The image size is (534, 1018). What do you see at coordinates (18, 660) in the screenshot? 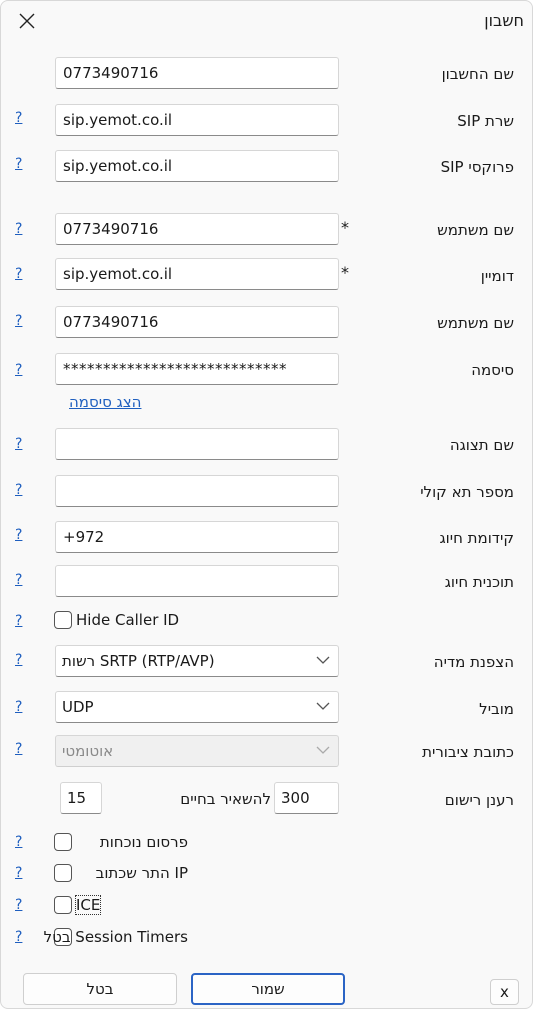
I see `help-link-media-encryption: ?` at bounding box center [18, 660].